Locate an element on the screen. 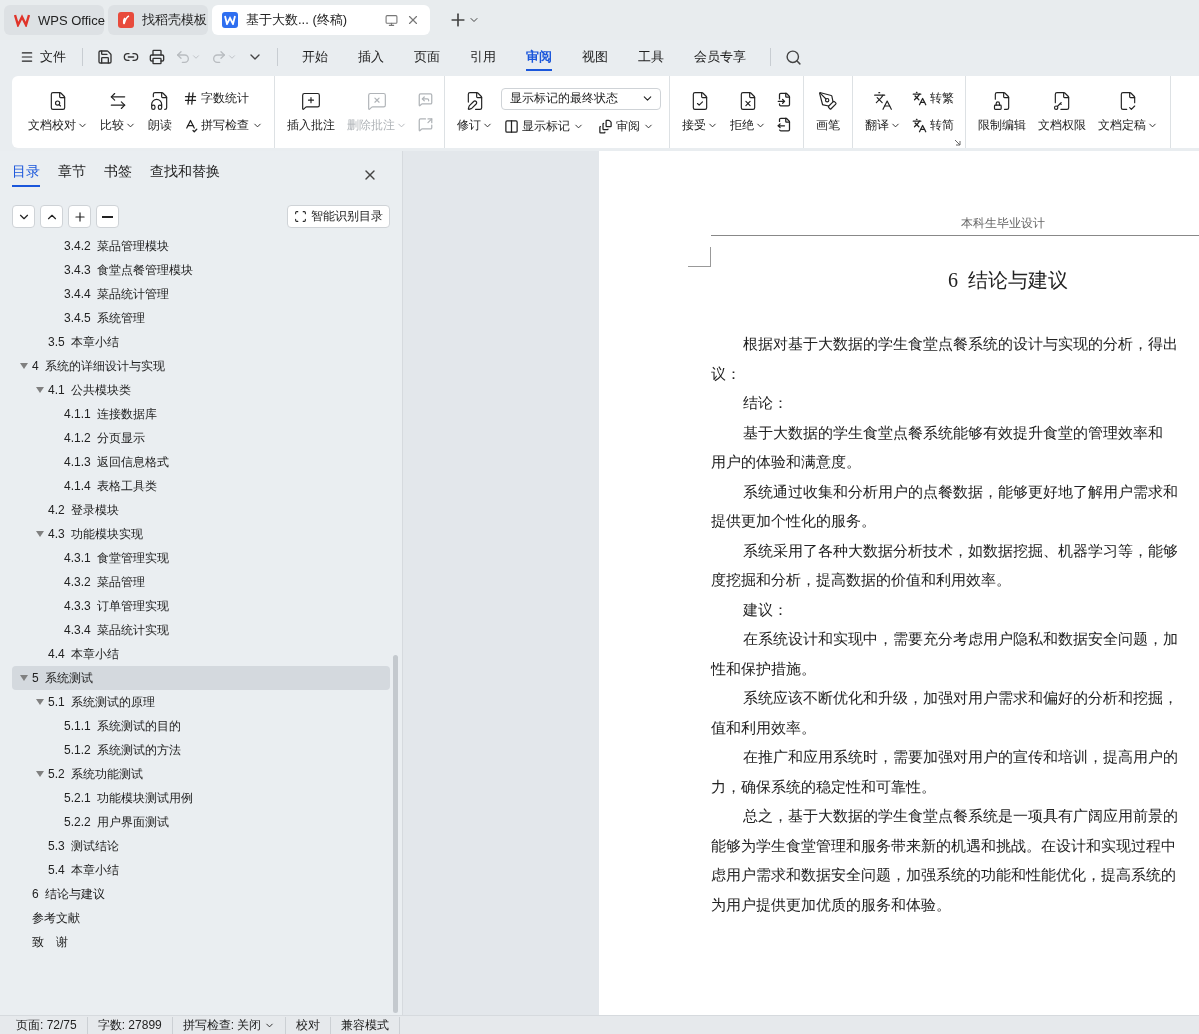 The height and width of the screenshot is (1034, 1199). panel-tab: 目录 is located at coordinates (26, 175).